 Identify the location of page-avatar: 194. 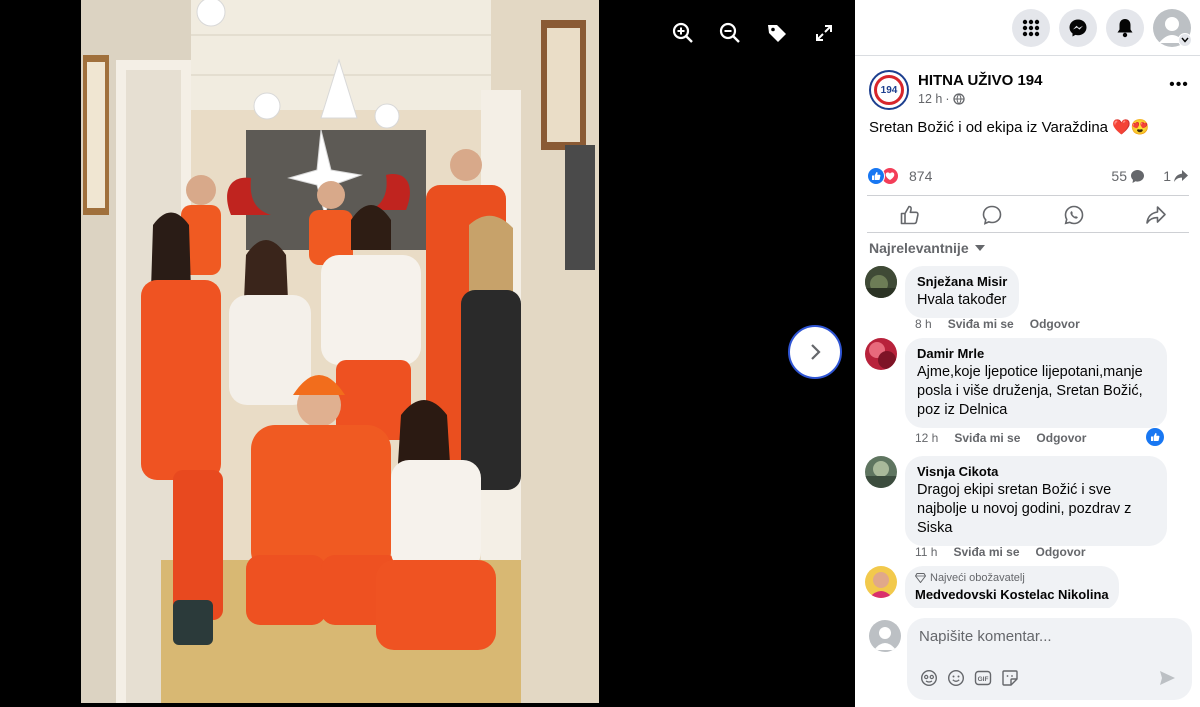
(889, 90).